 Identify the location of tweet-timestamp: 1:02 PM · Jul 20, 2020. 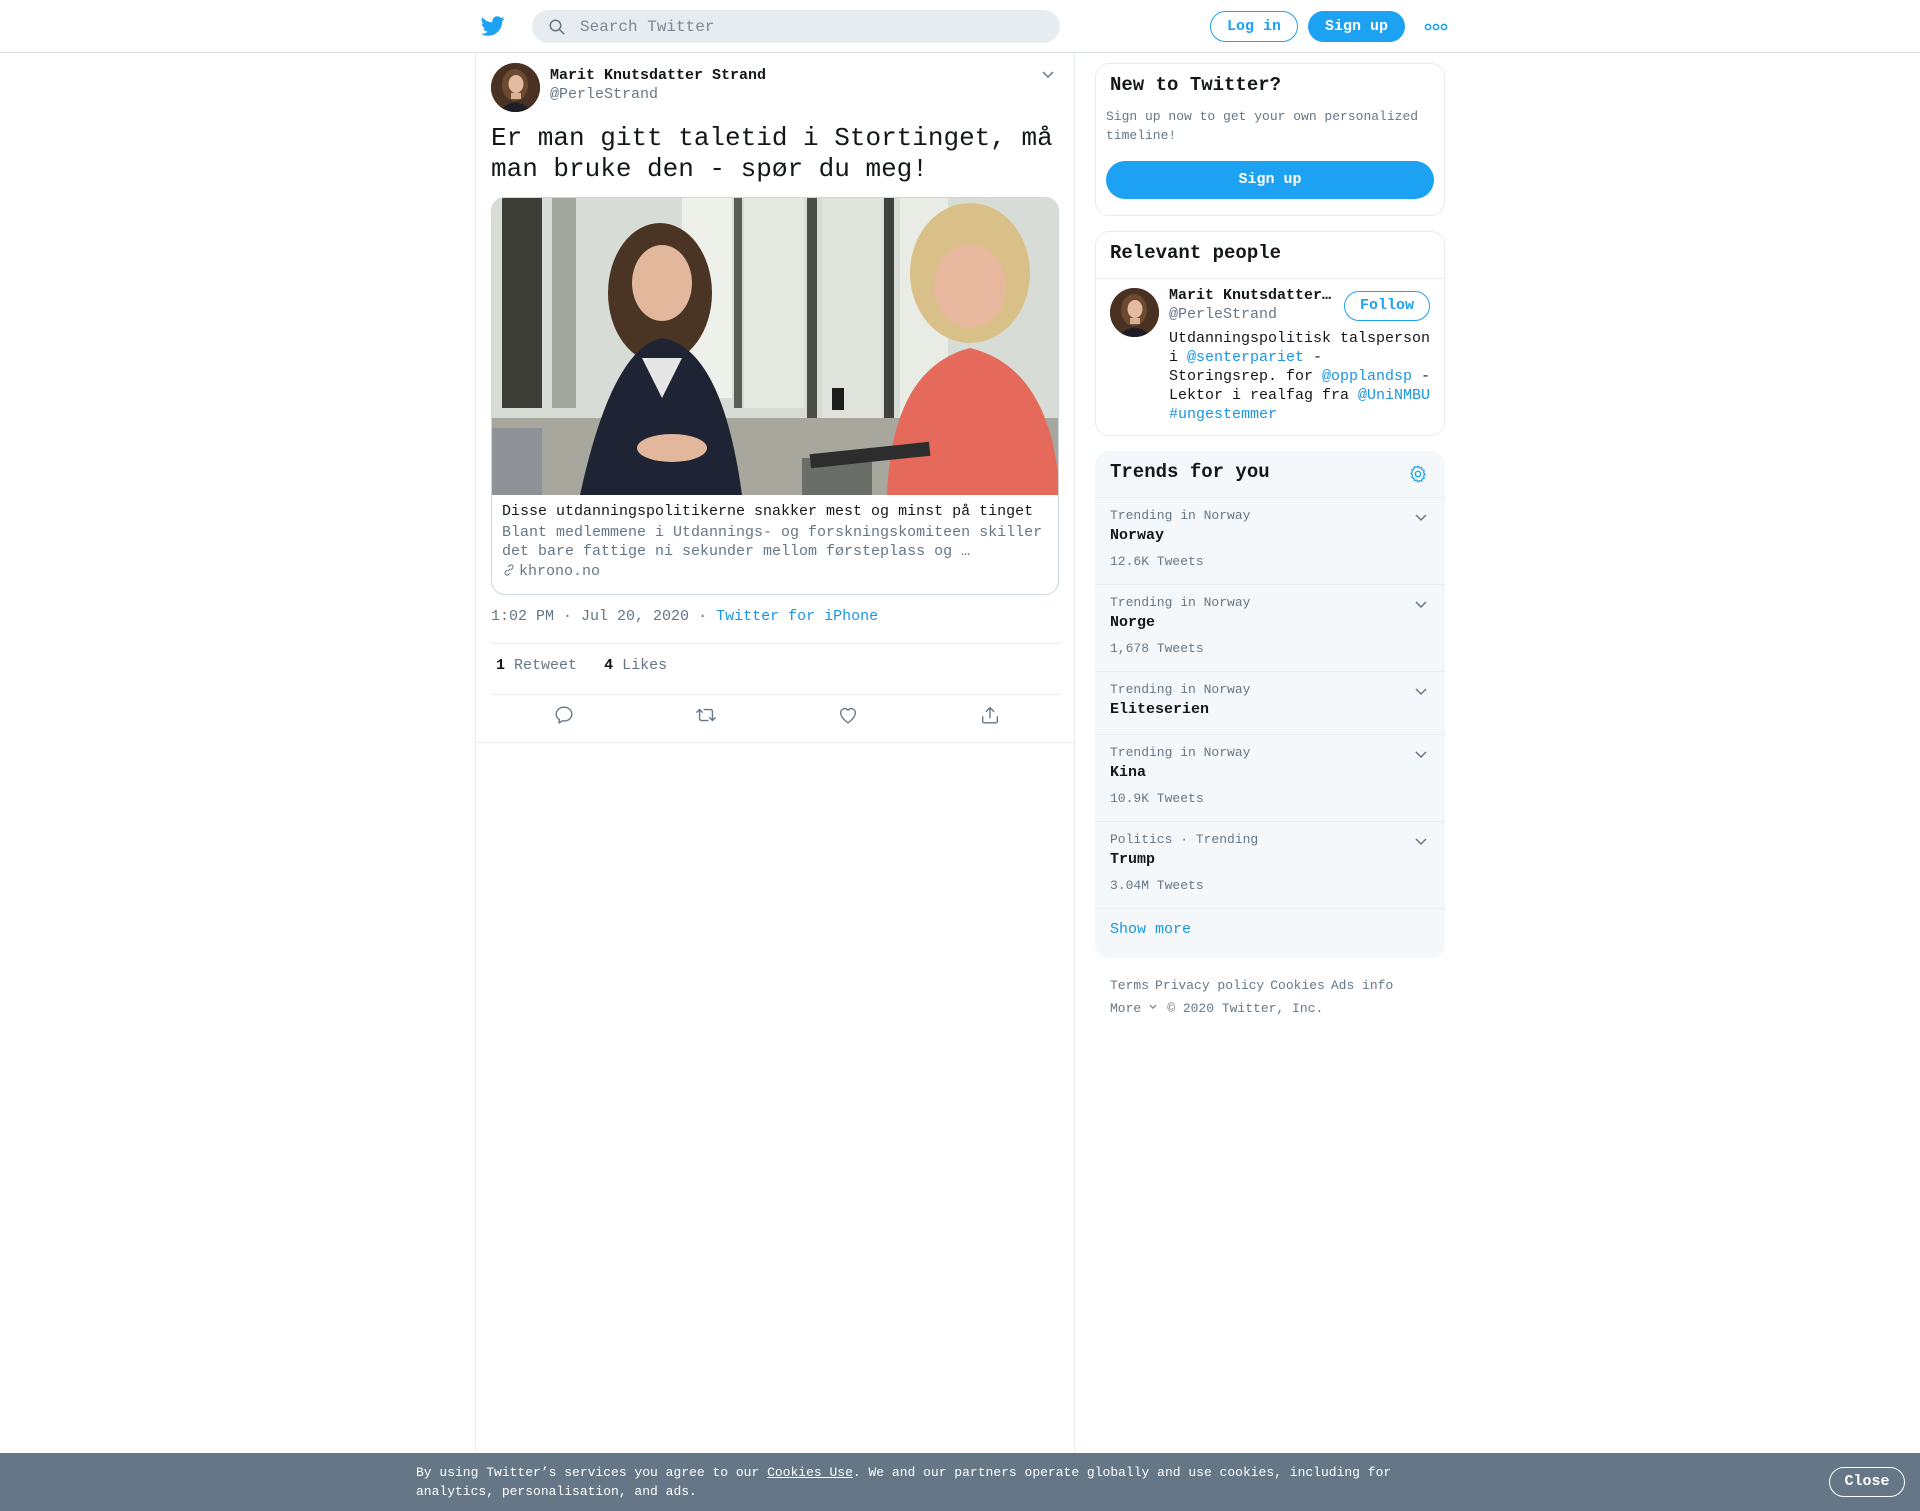
(590, 616).